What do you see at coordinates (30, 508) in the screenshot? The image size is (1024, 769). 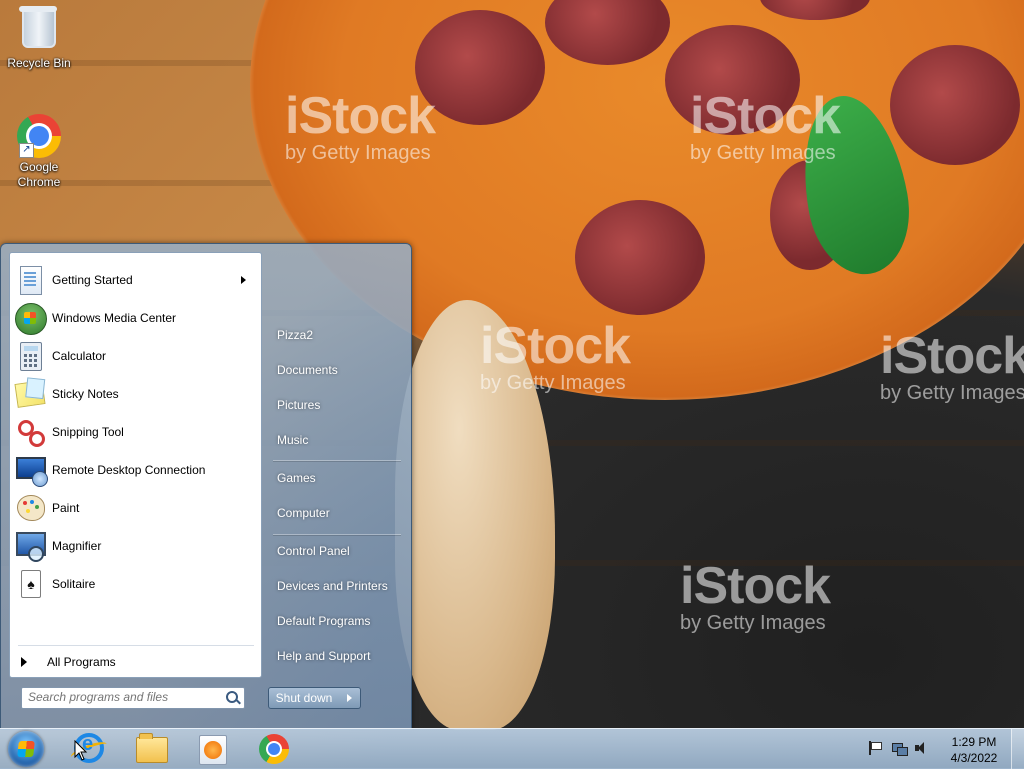 I see `paint-icon` at bounding box center [30, 508].